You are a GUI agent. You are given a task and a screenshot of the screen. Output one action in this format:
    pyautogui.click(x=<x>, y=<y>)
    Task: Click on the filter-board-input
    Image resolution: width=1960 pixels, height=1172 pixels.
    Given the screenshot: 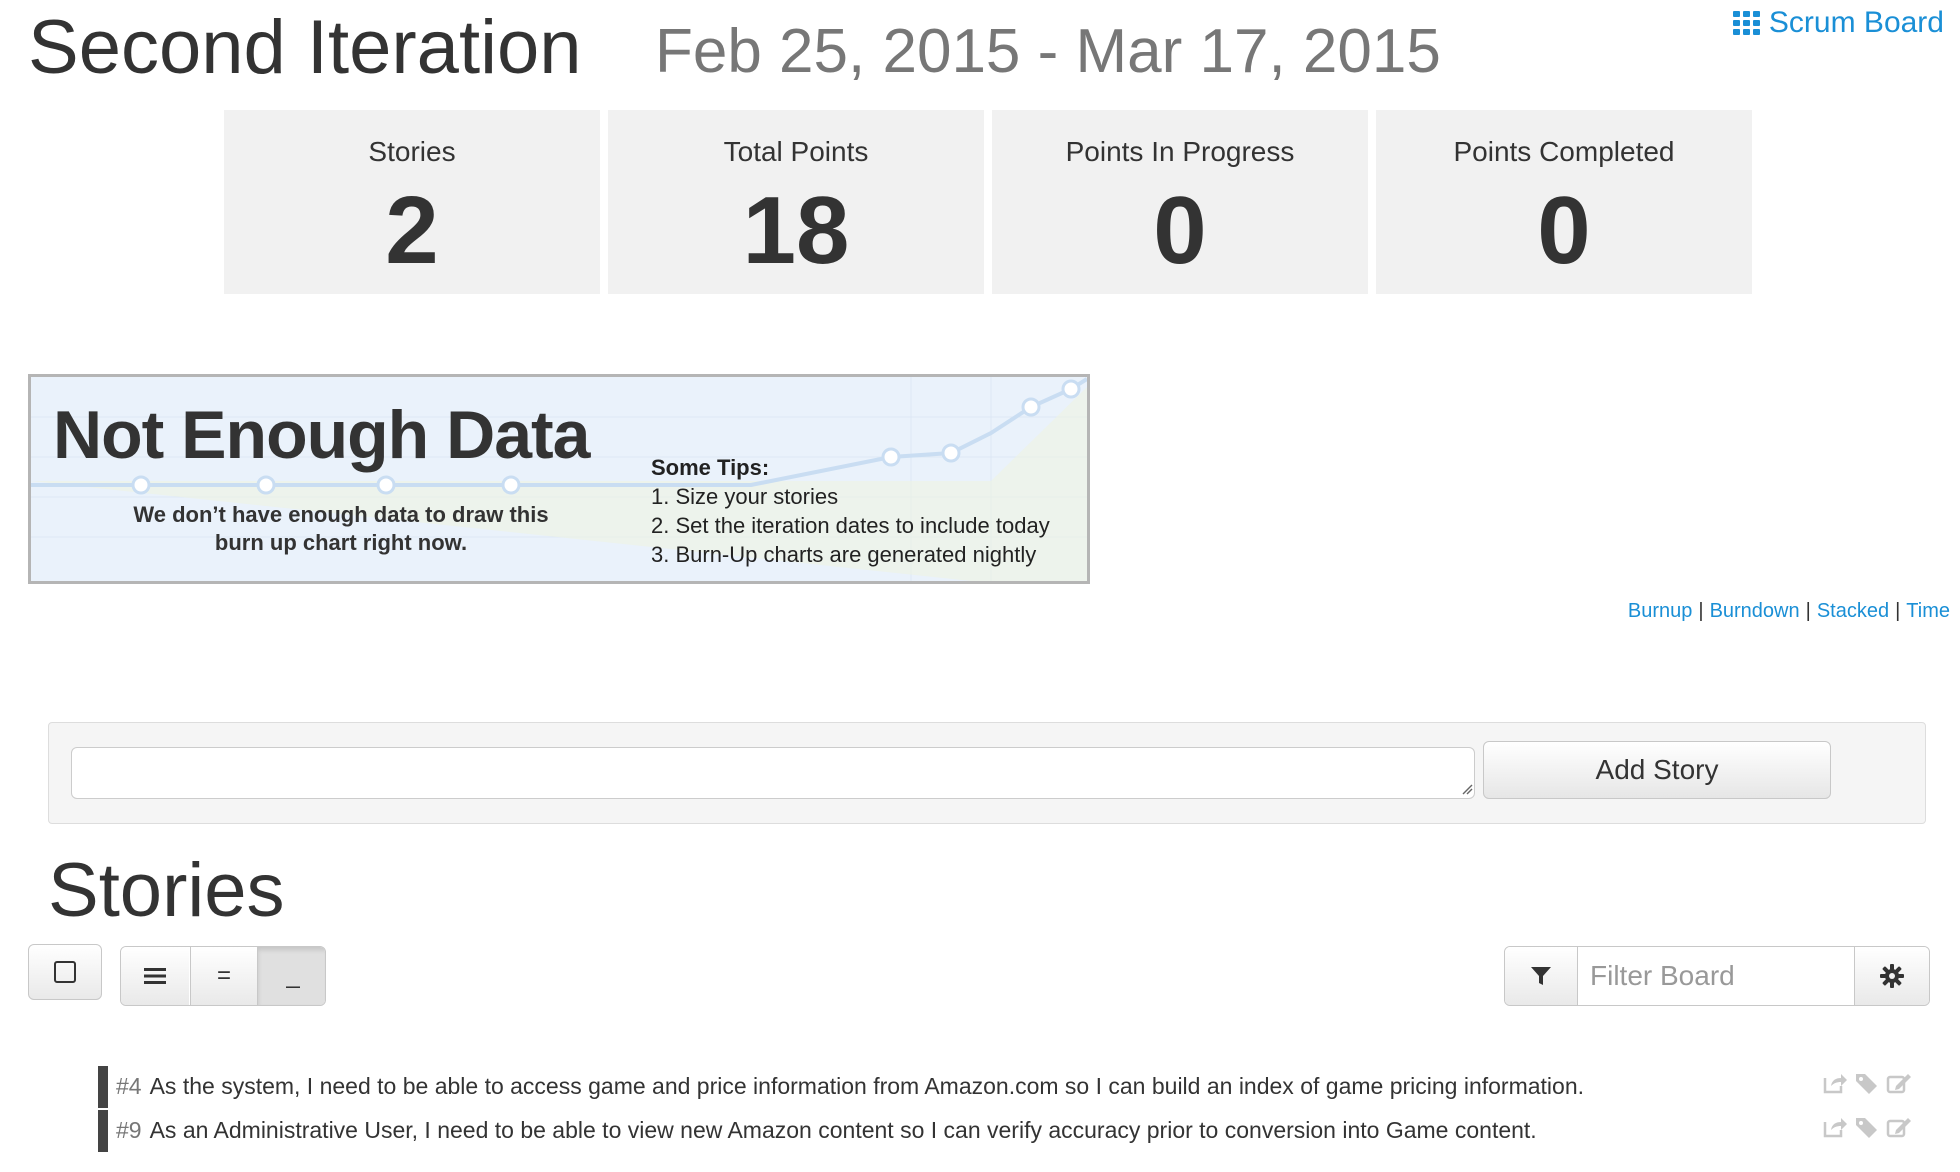 What is the action you would take?
    pyautogui.click(x=1717, y=976)
    